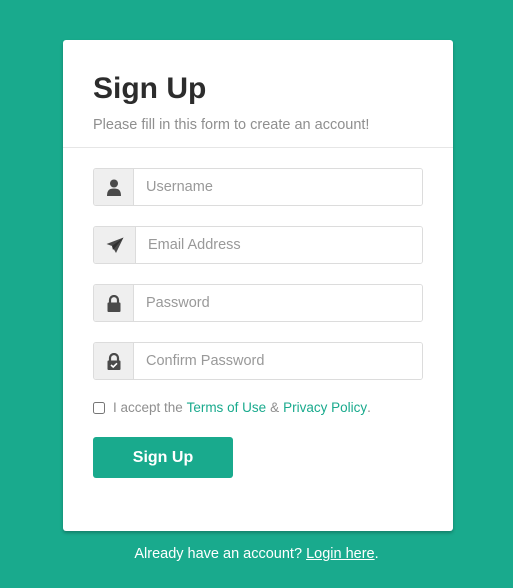 The height and width of the screenshot is (588, 513). Describe the element at coordinates (148, 407) in the screenshot. I see `terms-prefix: I accept the` at that location.